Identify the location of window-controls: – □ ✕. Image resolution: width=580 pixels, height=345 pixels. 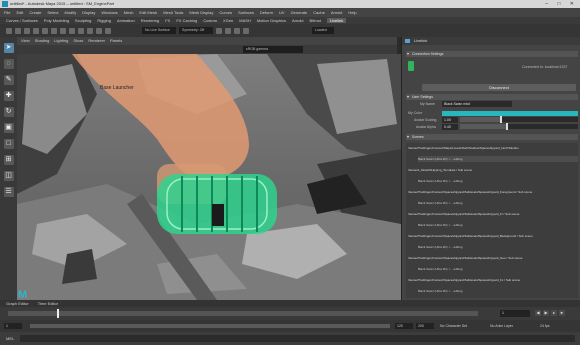
(561, 4).